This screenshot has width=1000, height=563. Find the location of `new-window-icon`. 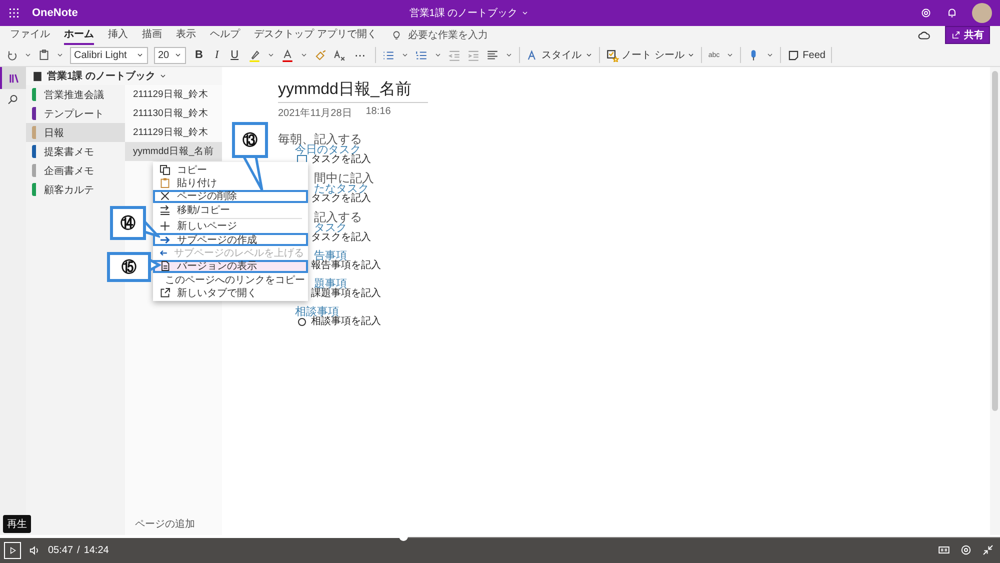

new-window-icon is located at coordinates (165, 293).